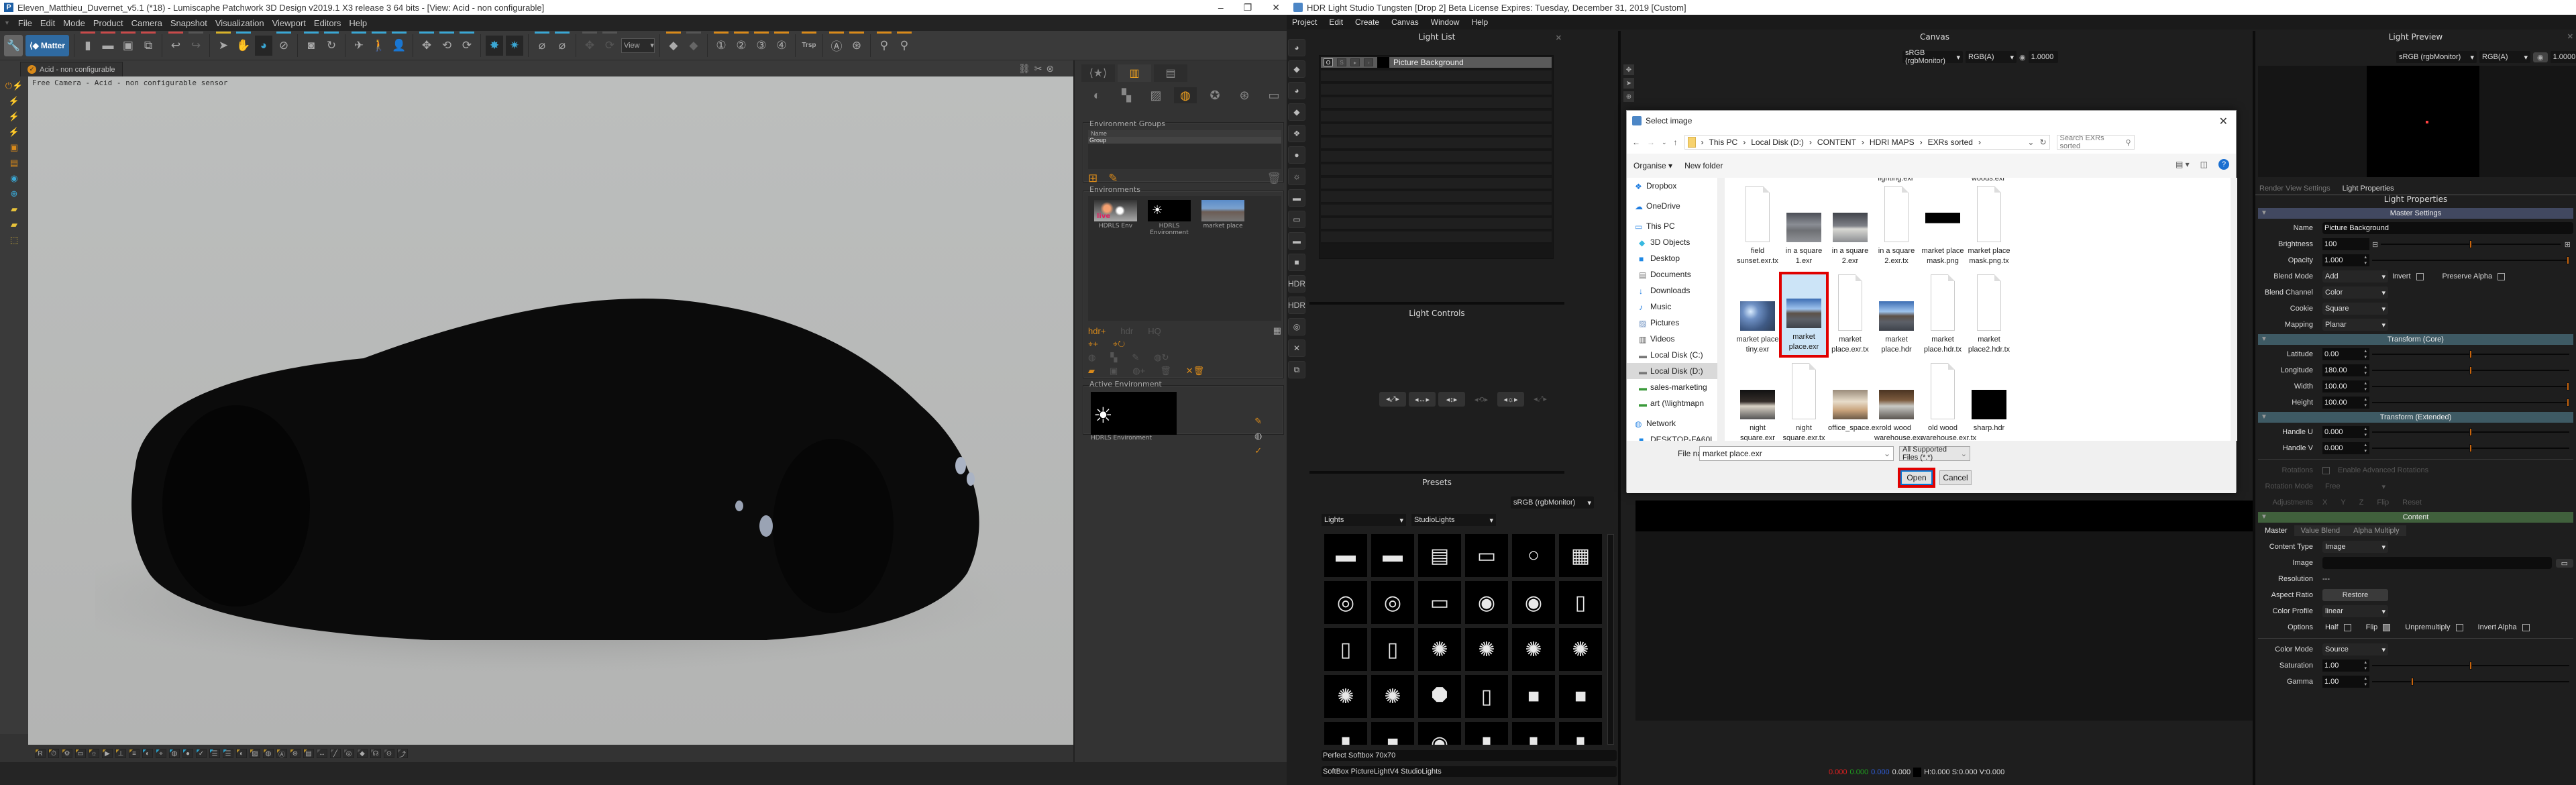 This screenshot has width=2576, height=785. I want to click on invert-alpha-checkbox, so click(2526, 627).